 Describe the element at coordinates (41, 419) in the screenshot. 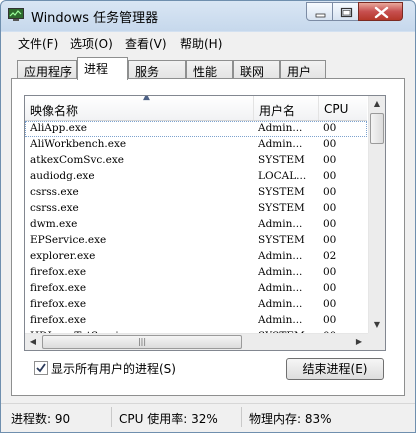

I see `status-process-count: 进程数: 90` at that location.